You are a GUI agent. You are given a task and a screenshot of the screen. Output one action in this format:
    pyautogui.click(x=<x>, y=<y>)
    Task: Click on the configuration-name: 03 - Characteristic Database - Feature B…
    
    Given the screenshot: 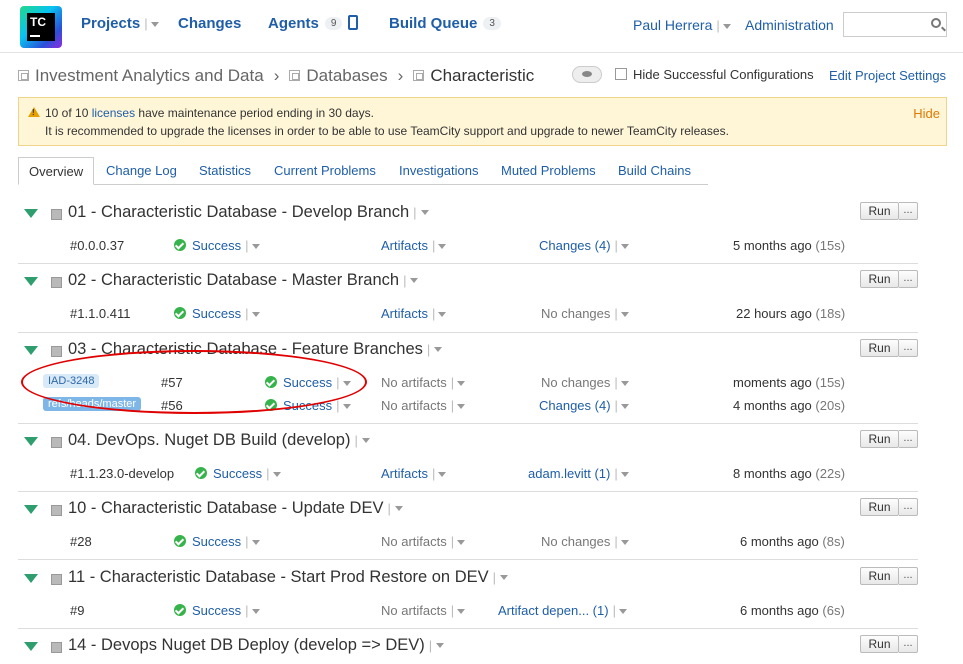 What is the action you would take?
    pyautogui.click(x=255, y=349)
    